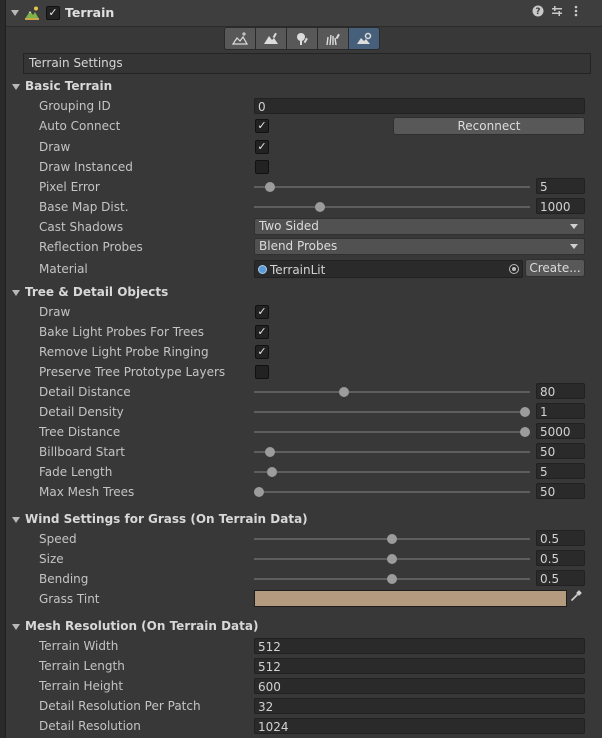  I want to click on basic-terrain-header: Basic Terrain, so click(68, 86).